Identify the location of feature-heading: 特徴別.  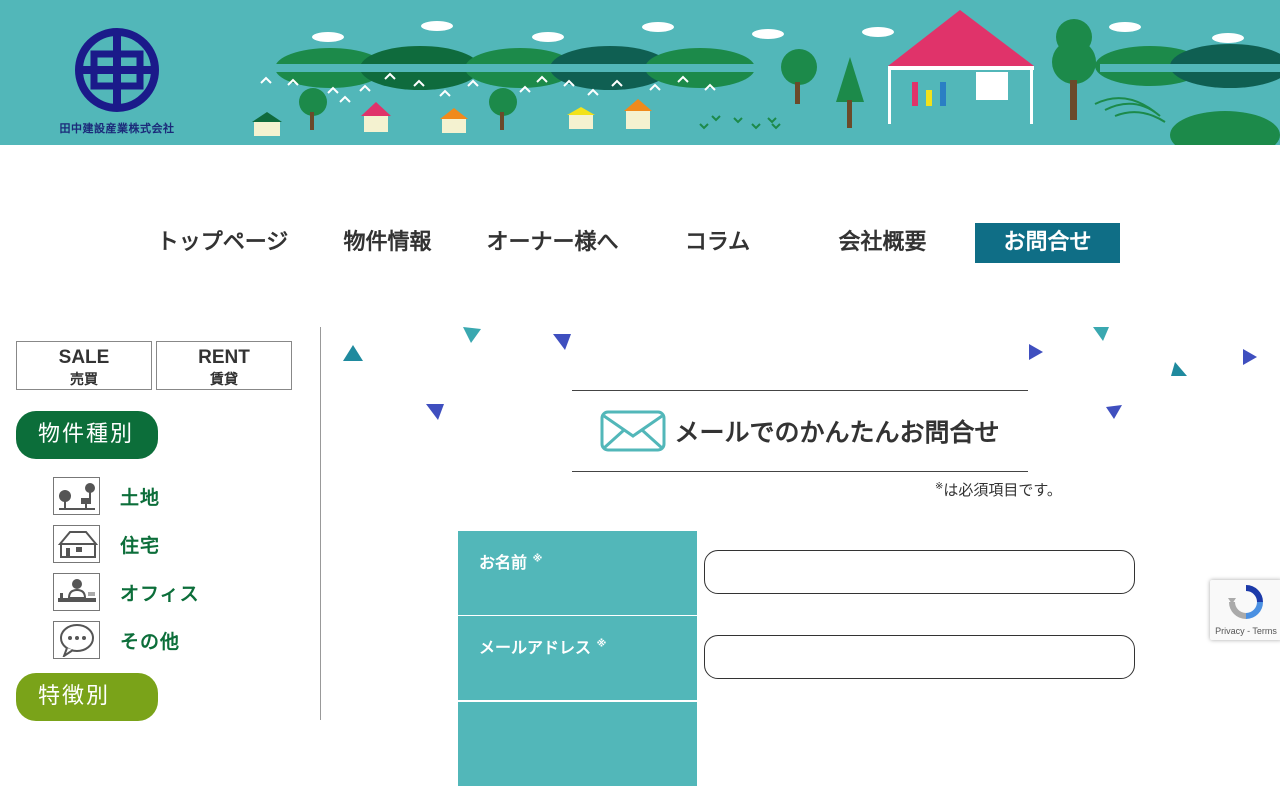
(87, 697).